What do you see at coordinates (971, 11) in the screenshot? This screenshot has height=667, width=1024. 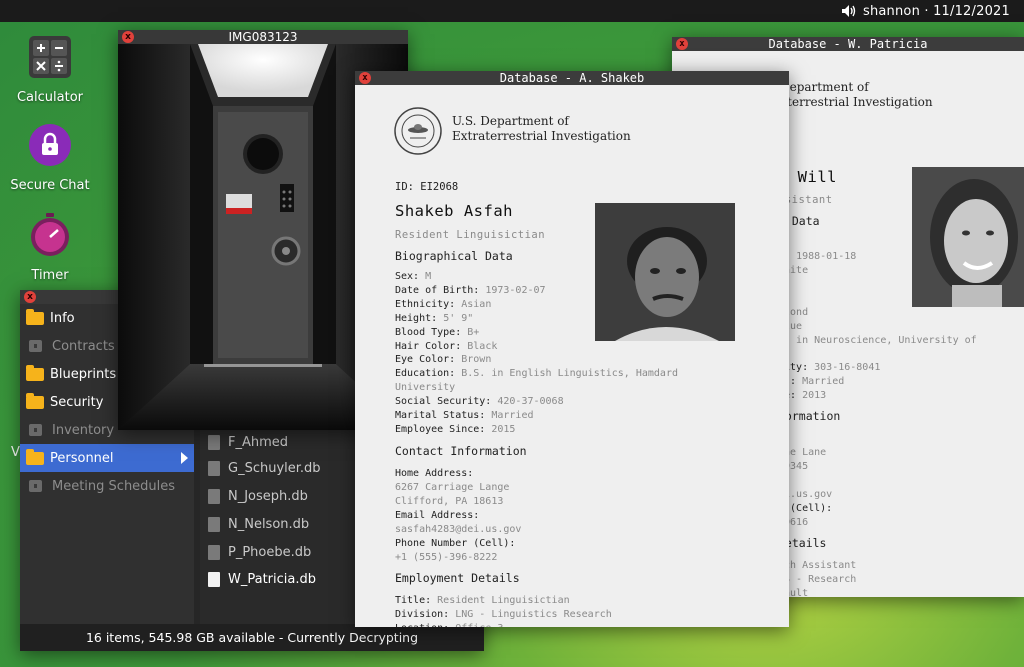 I see `date: 11/12/2021` at bounding box center [971, 11].